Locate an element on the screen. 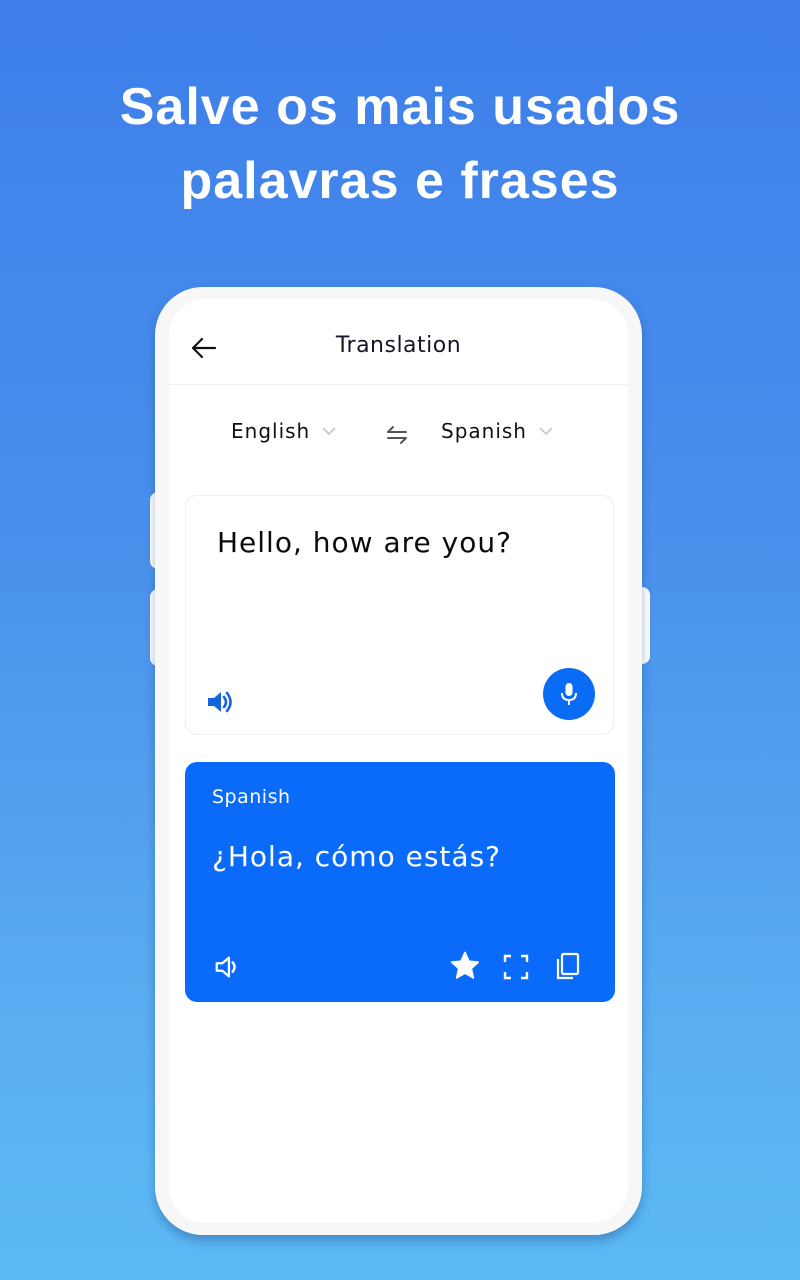 The image size is (800, 1280). source-language-dropdown: English is located at coordinates (284, 431).